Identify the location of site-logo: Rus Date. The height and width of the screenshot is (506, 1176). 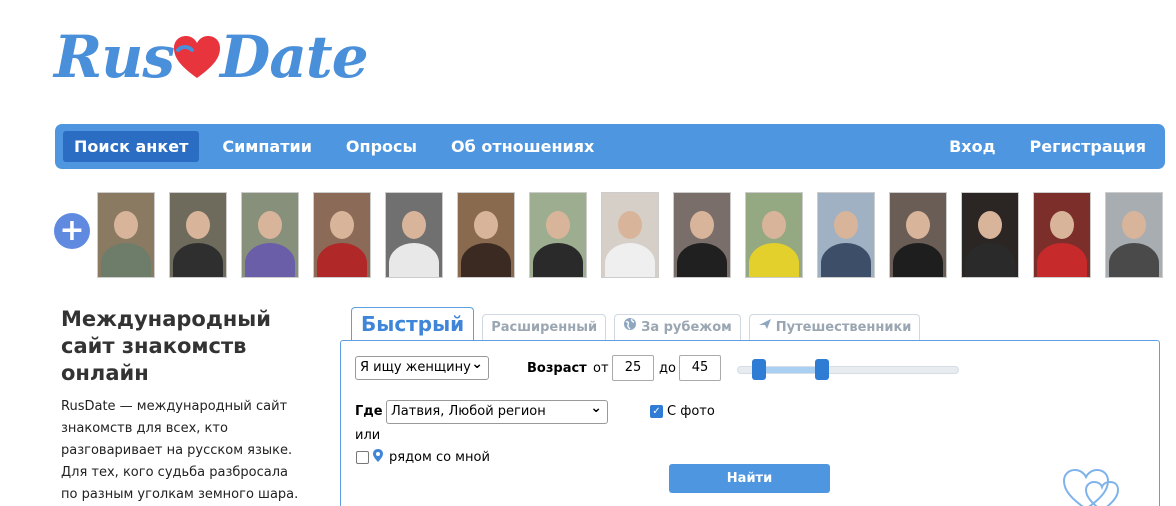
(211, 57).